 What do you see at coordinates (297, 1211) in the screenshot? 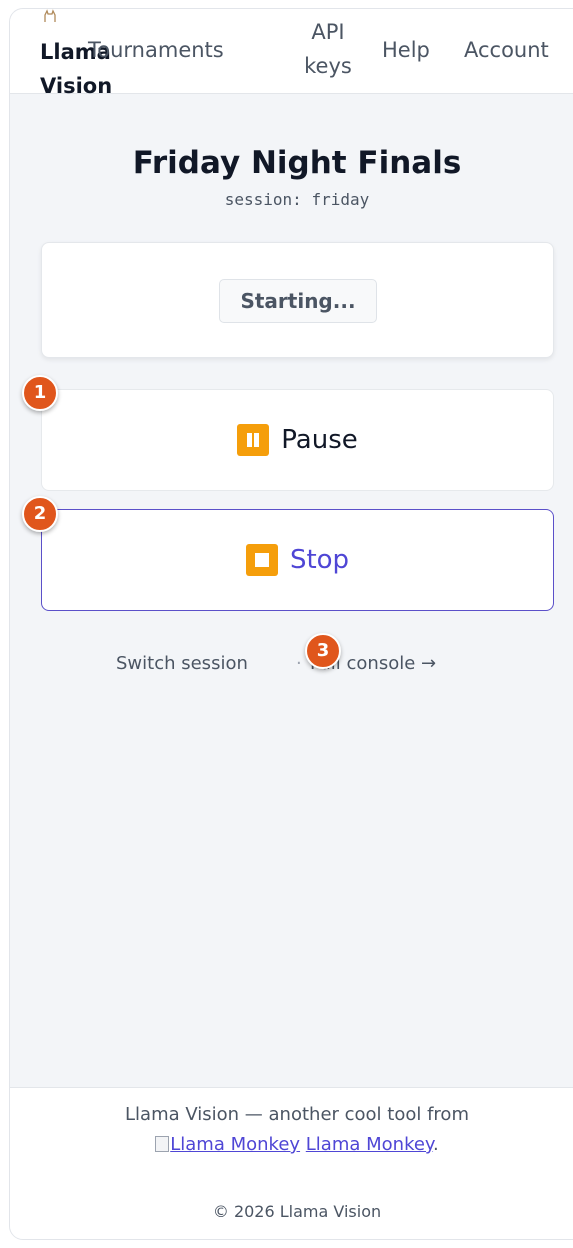
I see `footer-copyright: © 2026 Llama Vision` at bounding box center [297, 1211].